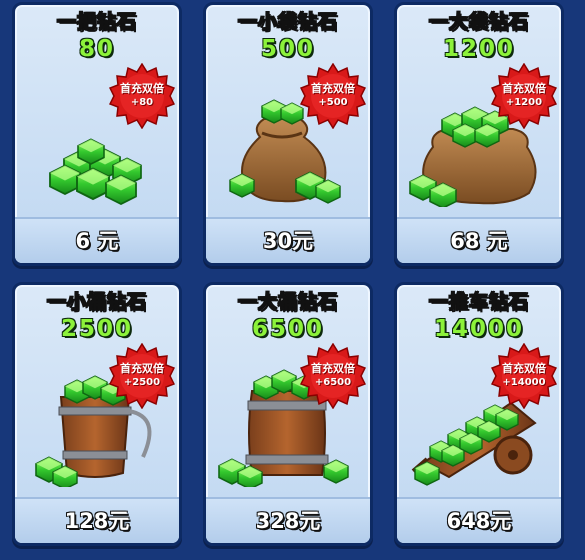 The image size is (585, 560). I want to click on shop-card-small-bucket: 一小桶钻石 2500 首充双倍 +2500 128元, so click(97, 414).